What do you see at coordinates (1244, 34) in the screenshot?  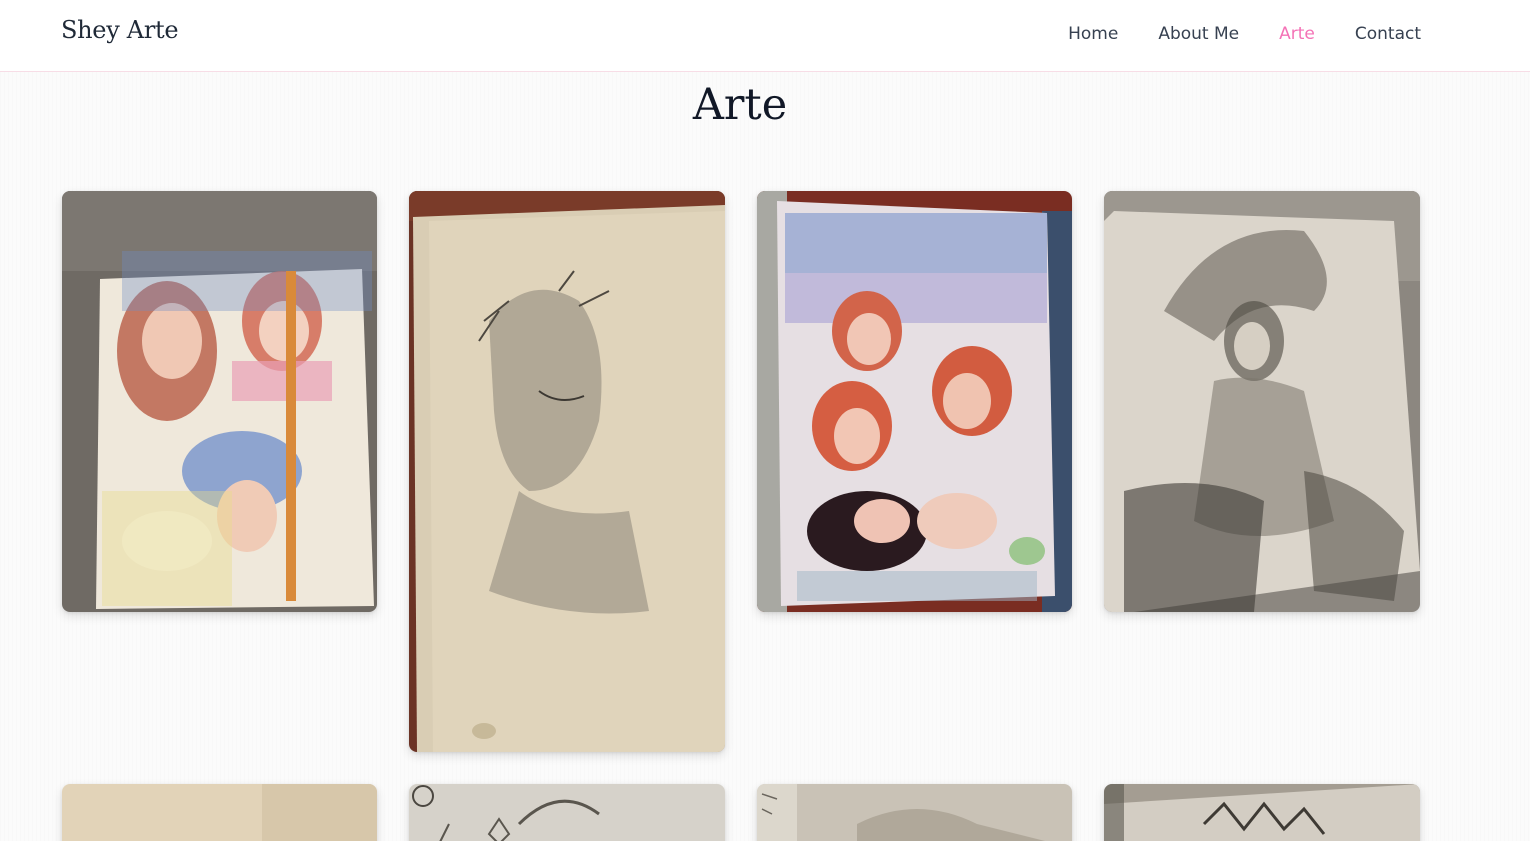 I see `nav-links: Home About Me Arte Contact` at bounding box center [1244, 34].